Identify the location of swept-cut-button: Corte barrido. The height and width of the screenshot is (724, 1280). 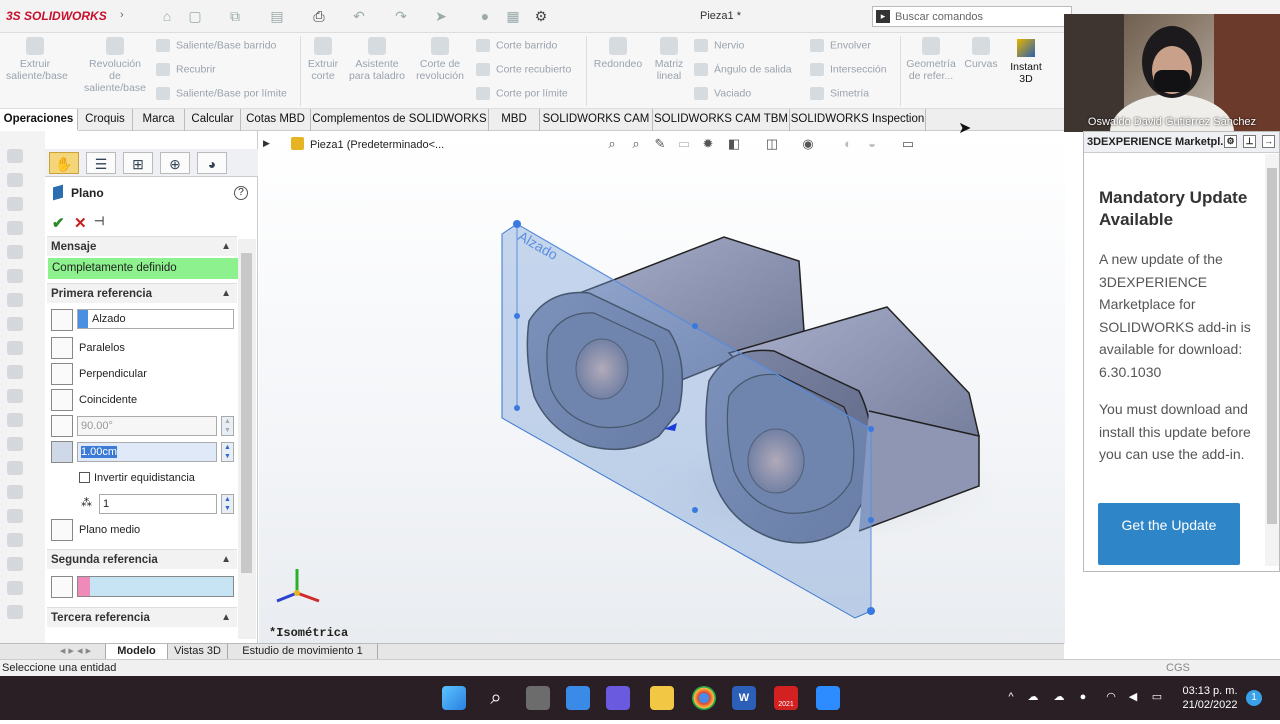
(516, 45).